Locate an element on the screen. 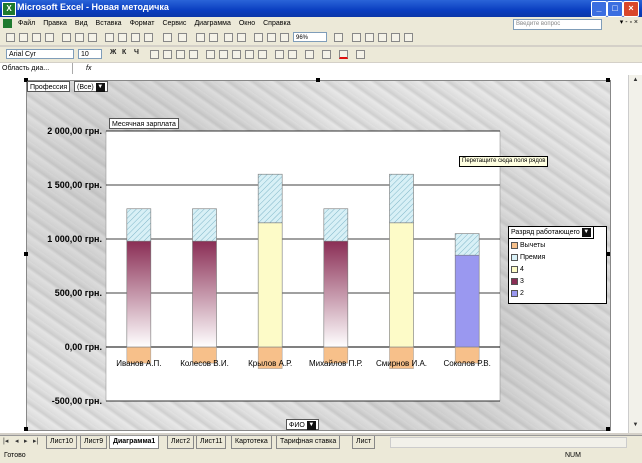 This screenshot has width=642, height=463. drawing-icon is located at coordinates (271, 37).